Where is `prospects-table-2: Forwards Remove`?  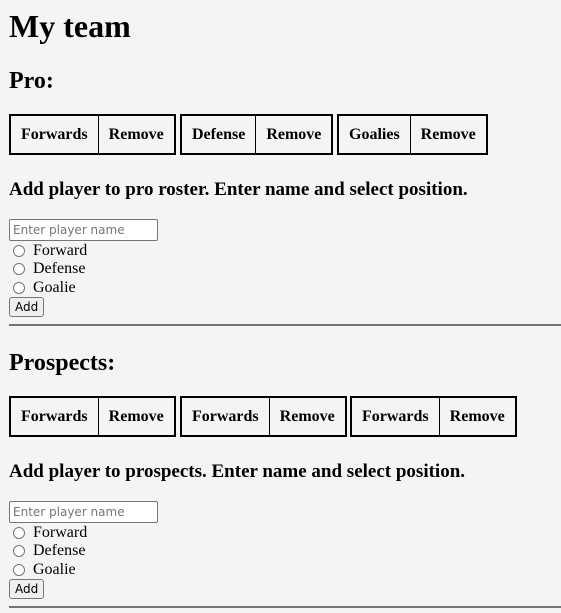
prospects-table-2: Forwards Remove is located at coordinates (263, 416).